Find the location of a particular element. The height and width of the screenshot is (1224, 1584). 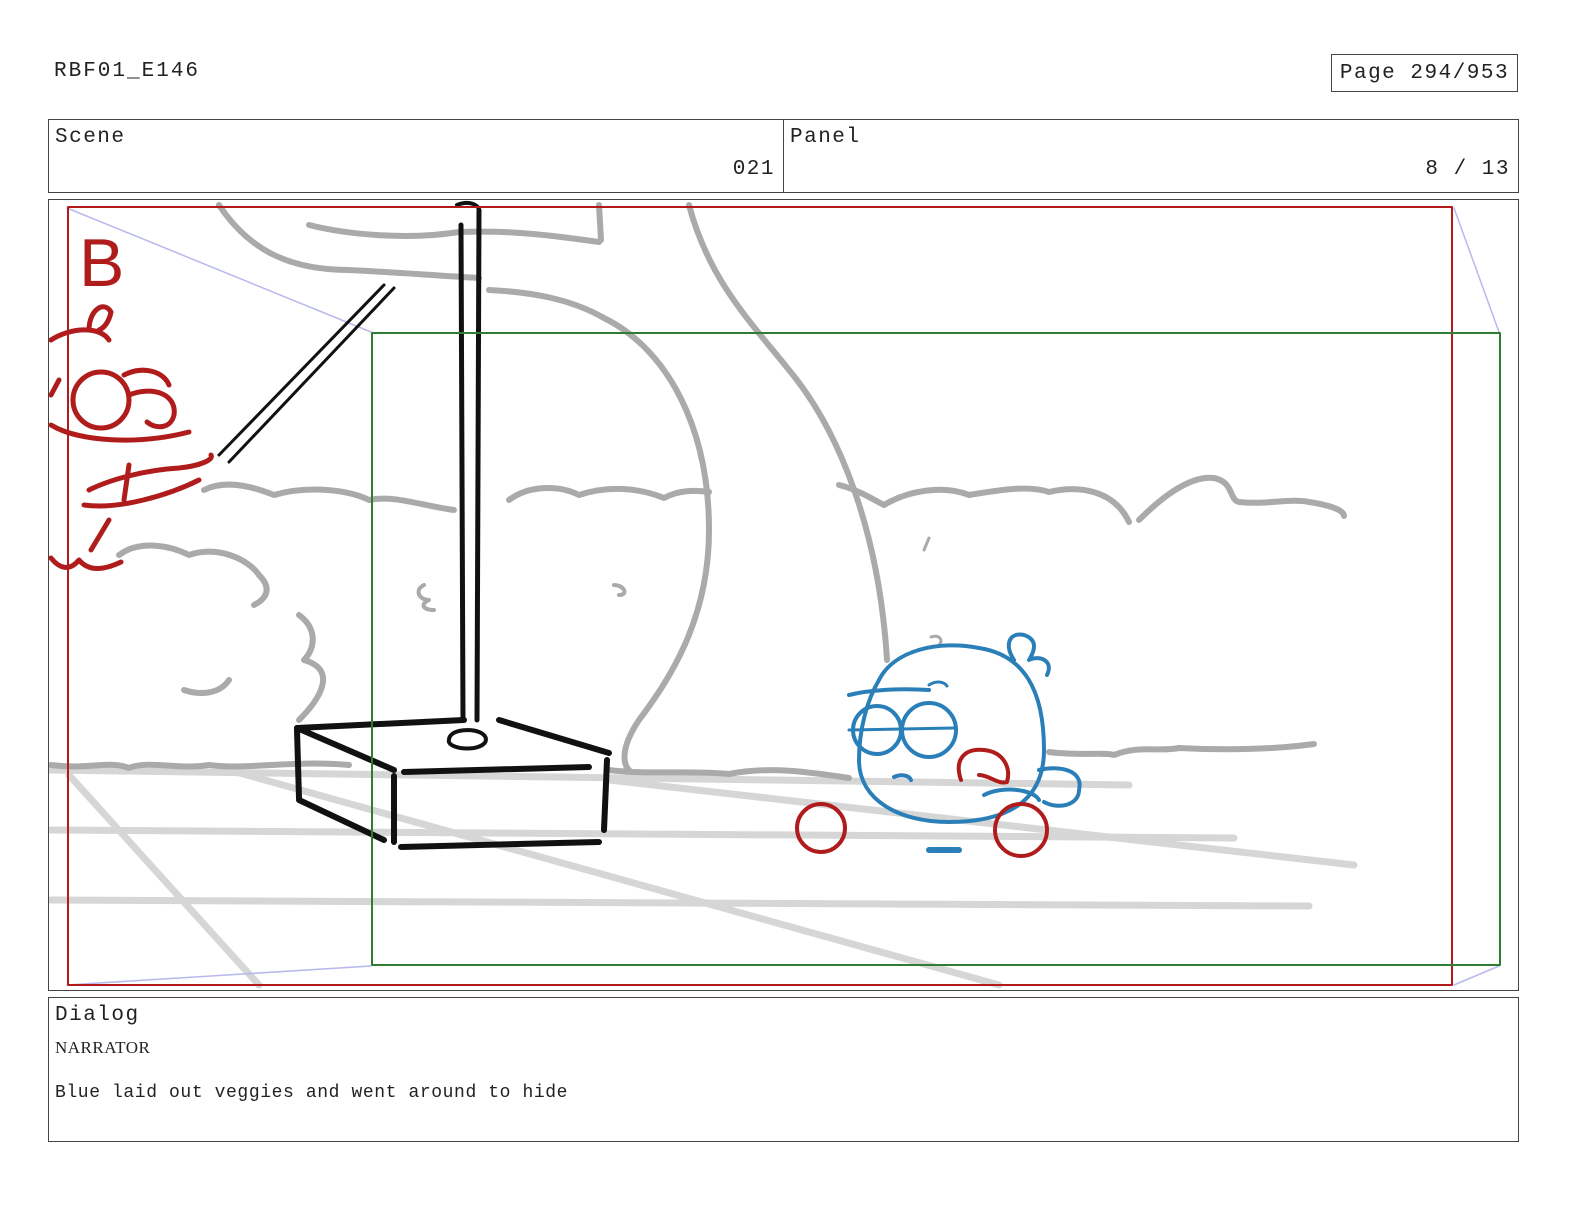

scene-panel-header: Scene 021 Panel 8 / 13 is located at coordinates (783, 156).